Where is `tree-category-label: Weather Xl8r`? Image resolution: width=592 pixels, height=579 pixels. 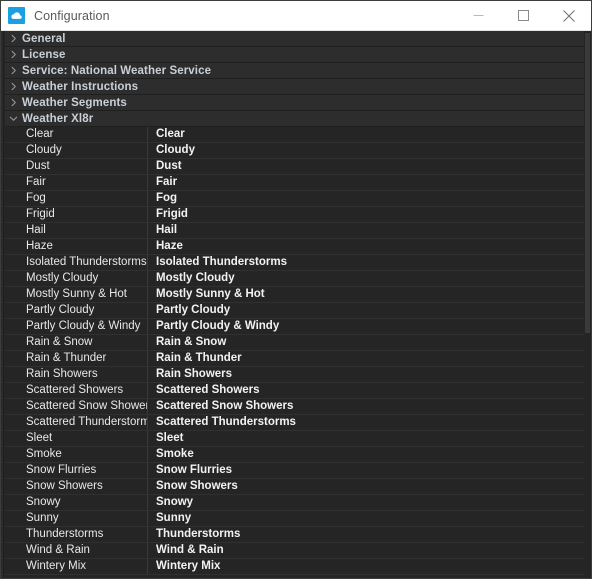
tree-category-label: Weather Xl8r is located at coordinates (58, 118).